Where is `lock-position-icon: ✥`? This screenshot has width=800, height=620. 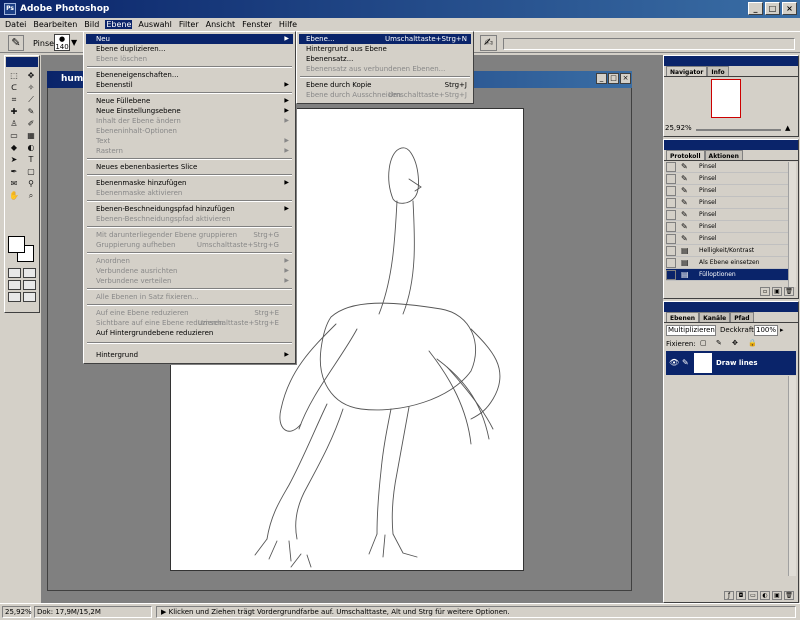
lock-position-icon: ✥ is located at coordinates (735, 343).